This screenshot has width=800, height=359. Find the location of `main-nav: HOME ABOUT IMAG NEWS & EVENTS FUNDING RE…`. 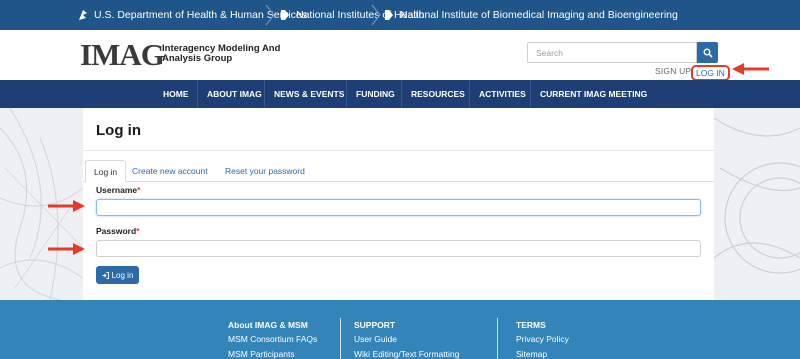

main-nav: HOME ABOUT IMAG NEWS & EVENTS FUNDING RE… is located at coordinates (400, 94).